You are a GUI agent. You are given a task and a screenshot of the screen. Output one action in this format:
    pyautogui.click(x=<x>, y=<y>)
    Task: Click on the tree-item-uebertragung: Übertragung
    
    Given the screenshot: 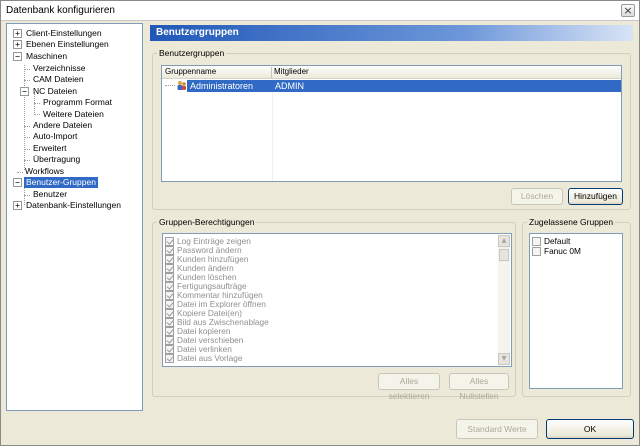 What is the action you would take?
    pyautogui.click(x=56, y=159)
    